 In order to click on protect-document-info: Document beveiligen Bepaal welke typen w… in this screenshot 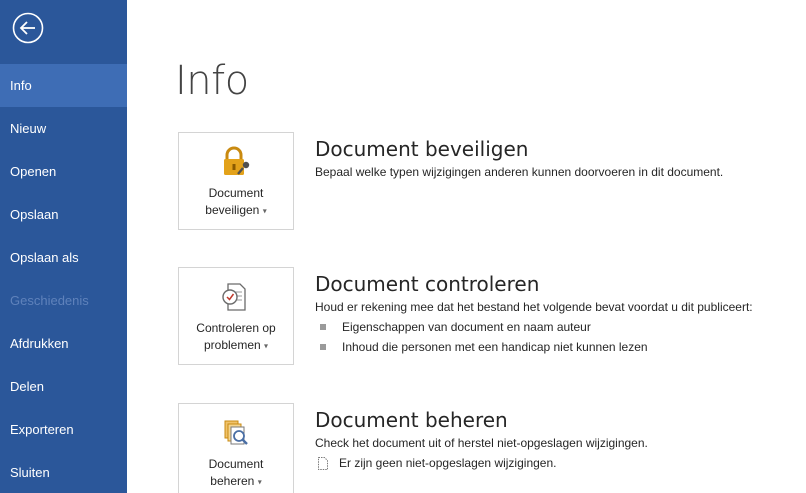, I will do `click(560, 157)`.